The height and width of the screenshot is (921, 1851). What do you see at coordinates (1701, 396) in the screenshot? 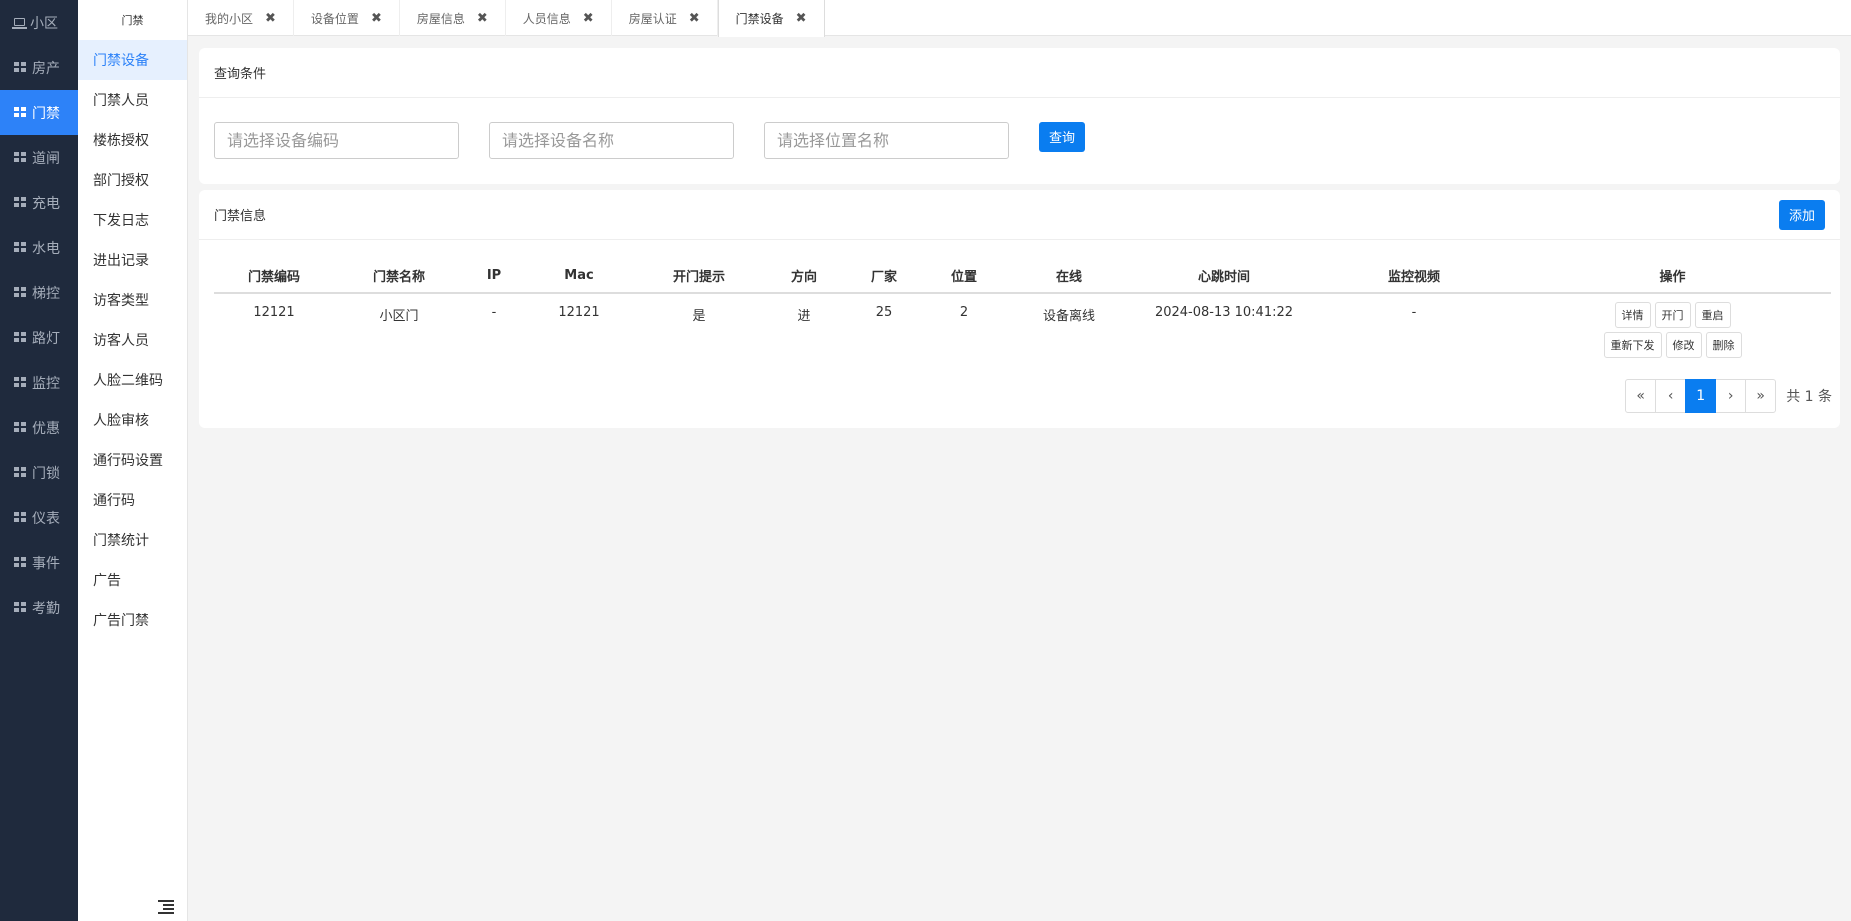
I see `page-current-button: 1` at bounding box center [1701, 396].